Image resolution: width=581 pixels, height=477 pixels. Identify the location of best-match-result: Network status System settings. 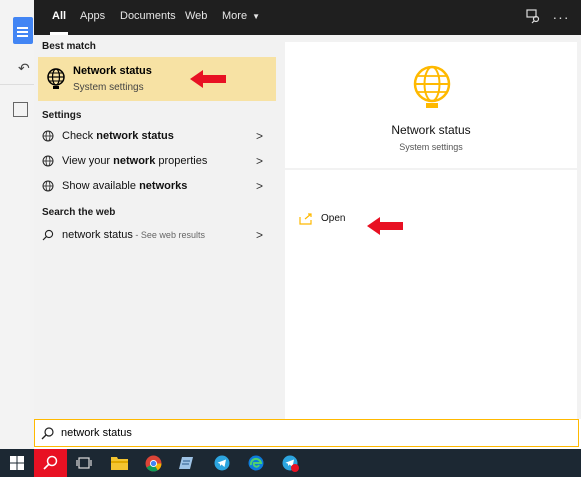
(157, 79).